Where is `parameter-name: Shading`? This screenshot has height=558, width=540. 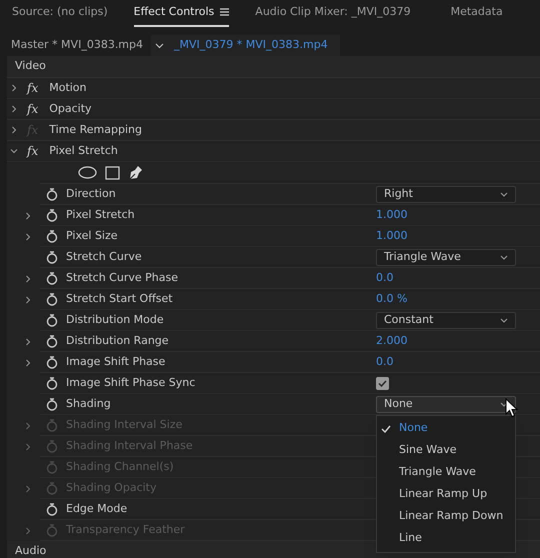 parameter-name: Shading is located at coordinates (88, 404).